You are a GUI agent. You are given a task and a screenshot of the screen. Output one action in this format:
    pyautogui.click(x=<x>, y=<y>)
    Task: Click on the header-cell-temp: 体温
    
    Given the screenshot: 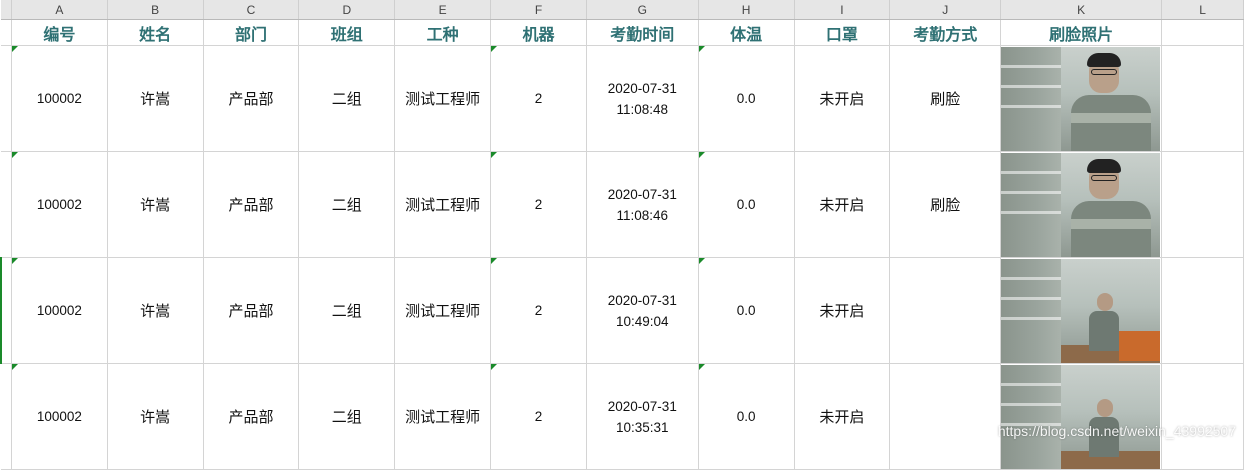 What is the action you would take?
    pyautogui.click(x=746, y=32)
    